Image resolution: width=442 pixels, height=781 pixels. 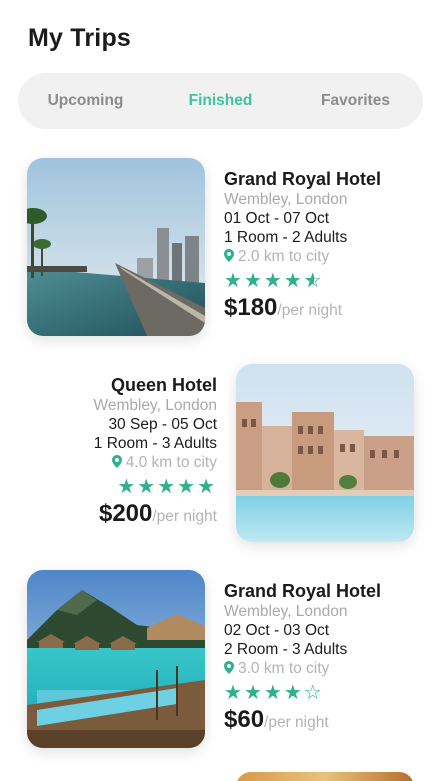 I want to click on distance-row: 3.0 km to city, so click(x=319, y=668).